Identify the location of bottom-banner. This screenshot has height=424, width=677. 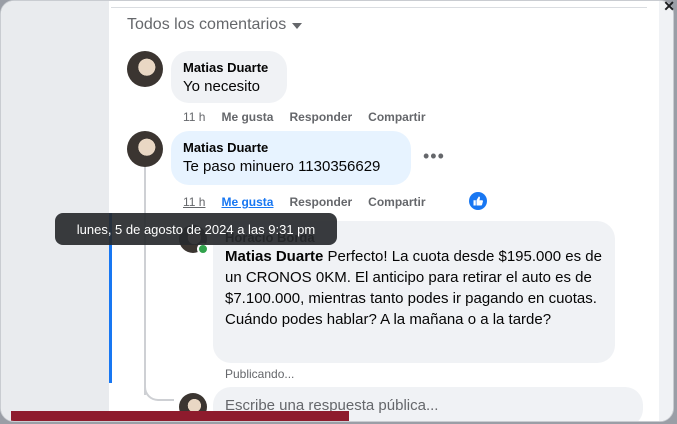
(180, 416).